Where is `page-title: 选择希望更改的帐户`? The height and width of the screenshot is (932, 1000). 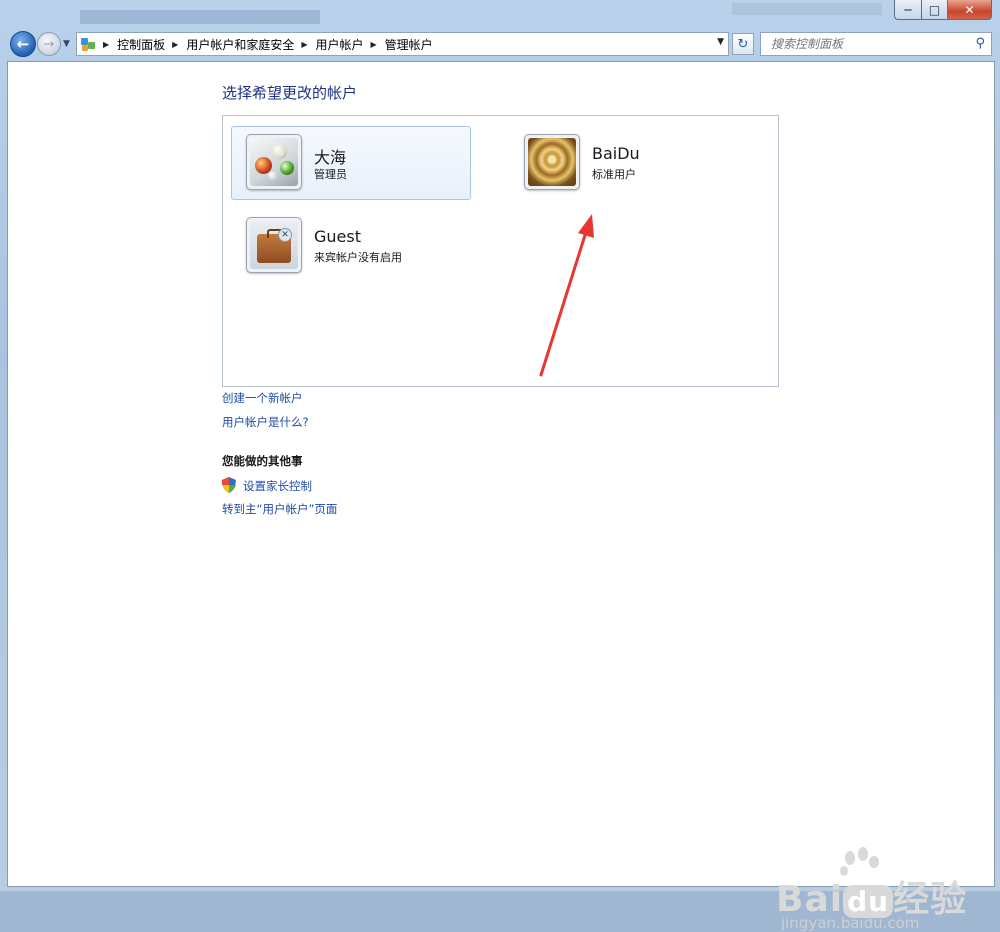
page-title: 选择希望更改的帐户 is located at coordinates (290, 93).